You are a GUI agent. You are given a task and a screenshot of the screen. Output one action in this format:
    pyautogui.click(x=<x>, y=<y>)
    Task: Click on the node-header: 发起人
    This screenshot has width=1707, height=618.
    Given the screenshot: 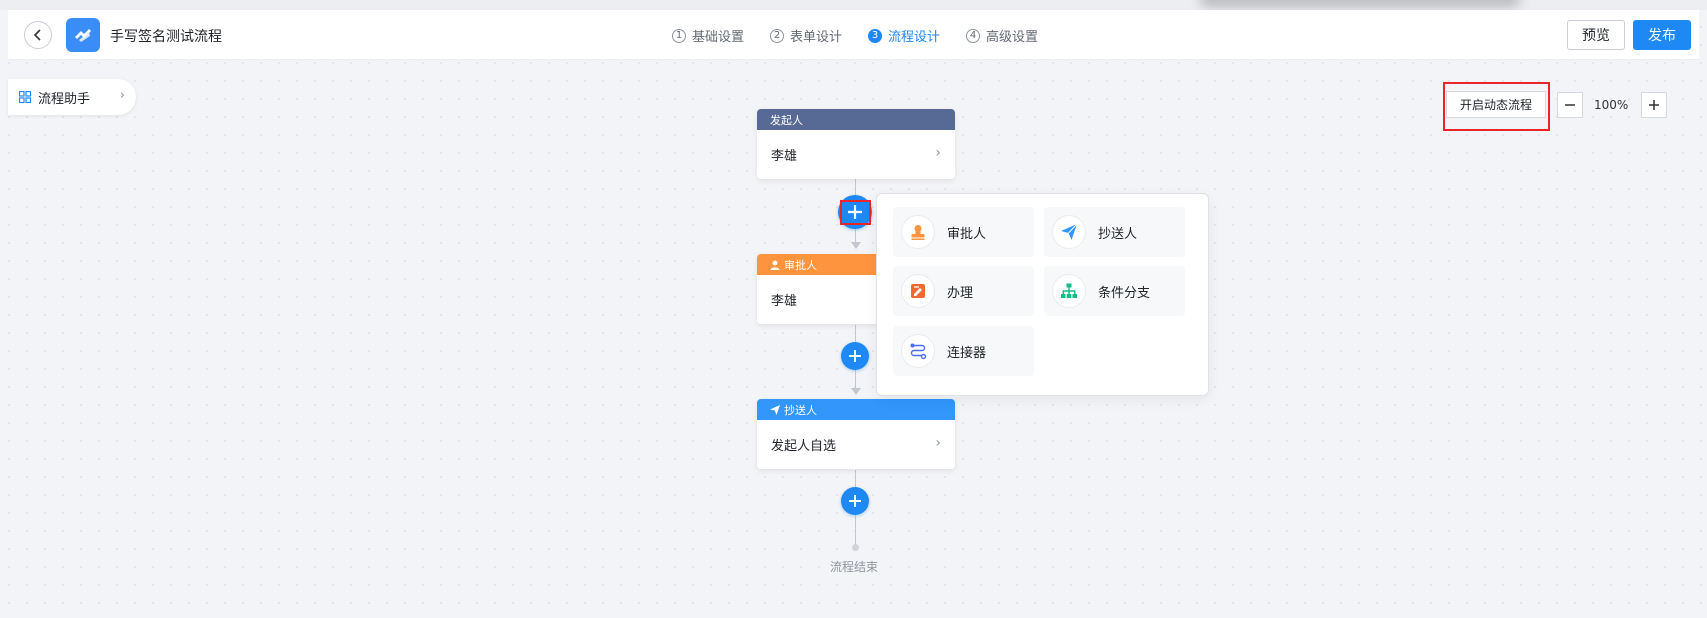 What is the action you would take?
    pyautogui.click(x=856, y=119)
    